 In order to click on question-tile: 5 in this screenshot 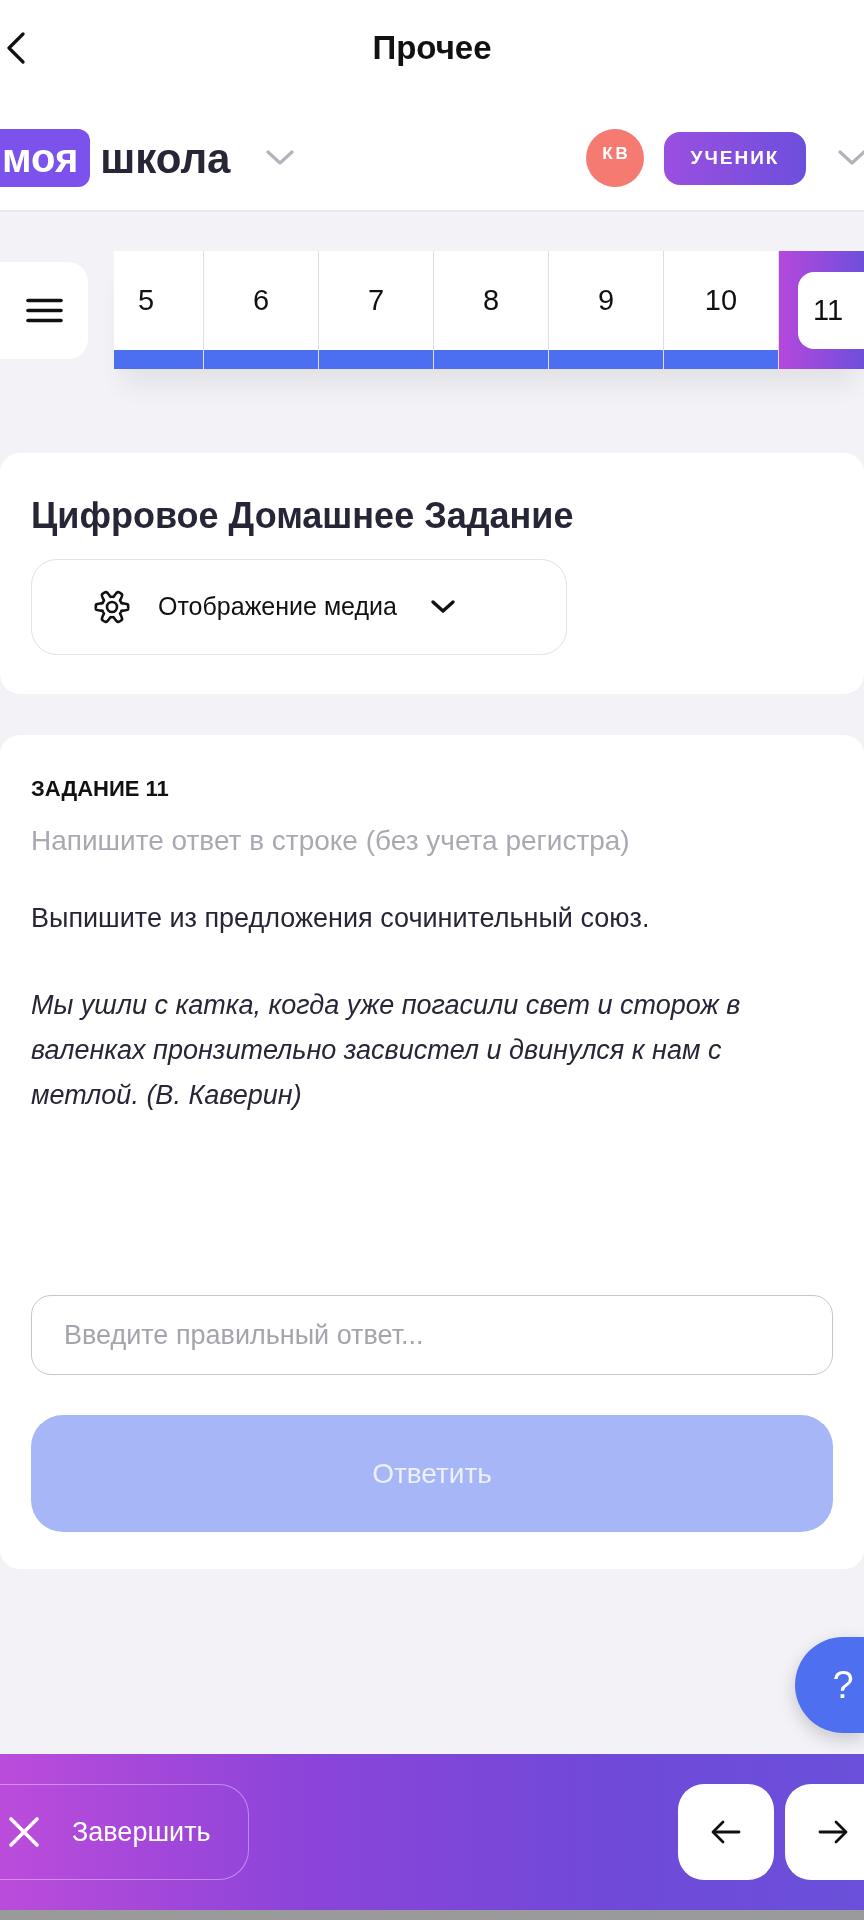, I will do `click(159, 310)`.